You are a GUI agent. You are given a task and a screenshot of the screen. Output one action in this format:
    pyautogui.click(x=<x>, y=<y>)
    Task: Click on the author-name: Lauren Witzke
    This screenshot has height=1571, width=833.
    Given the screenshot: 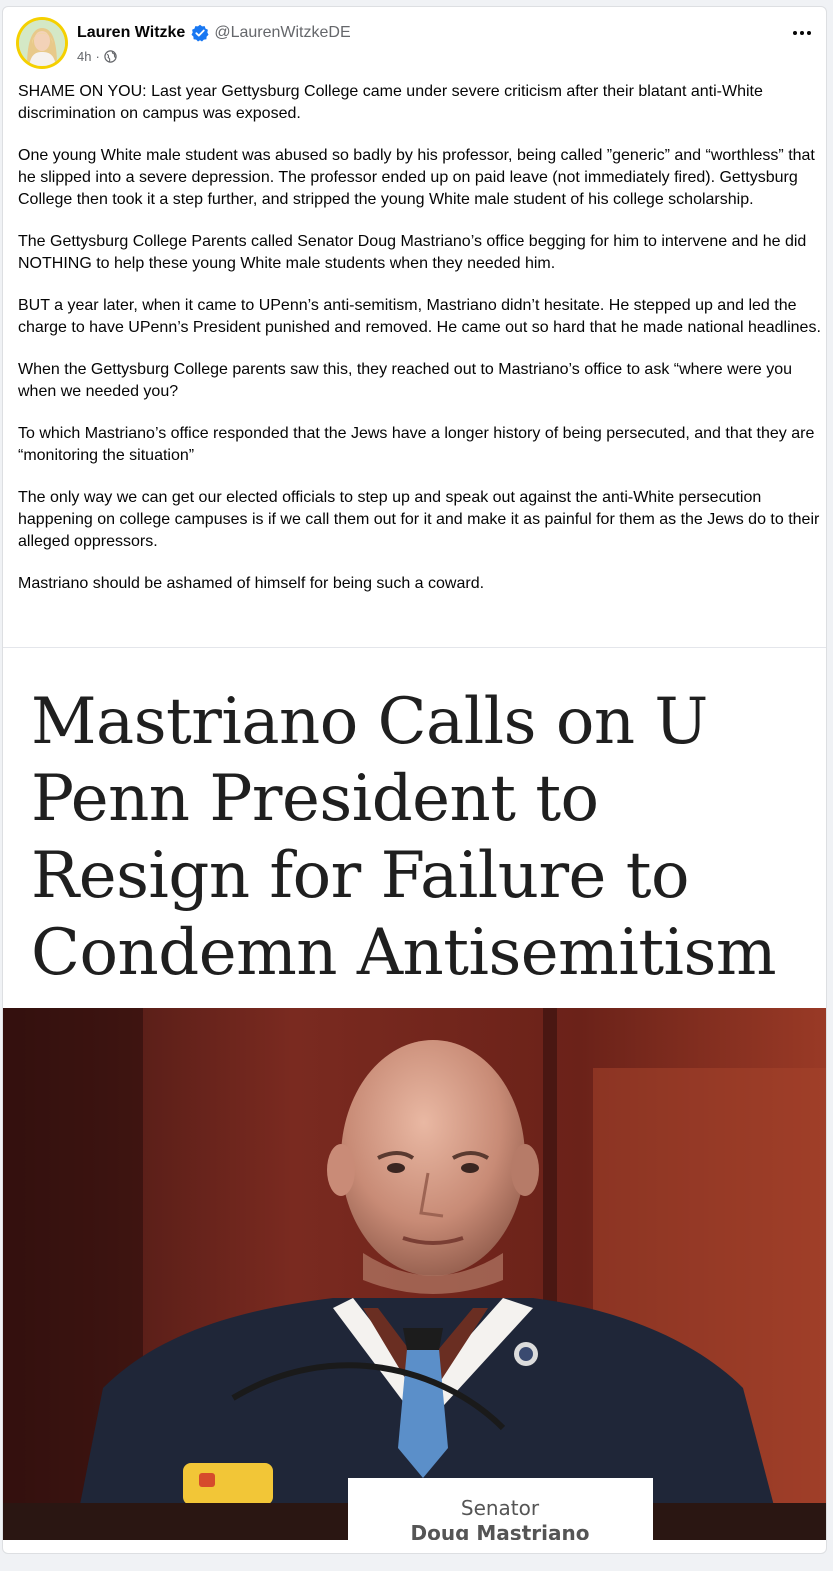 What is the action you would take?
    pyautogui.click(x=131, y=33)
    